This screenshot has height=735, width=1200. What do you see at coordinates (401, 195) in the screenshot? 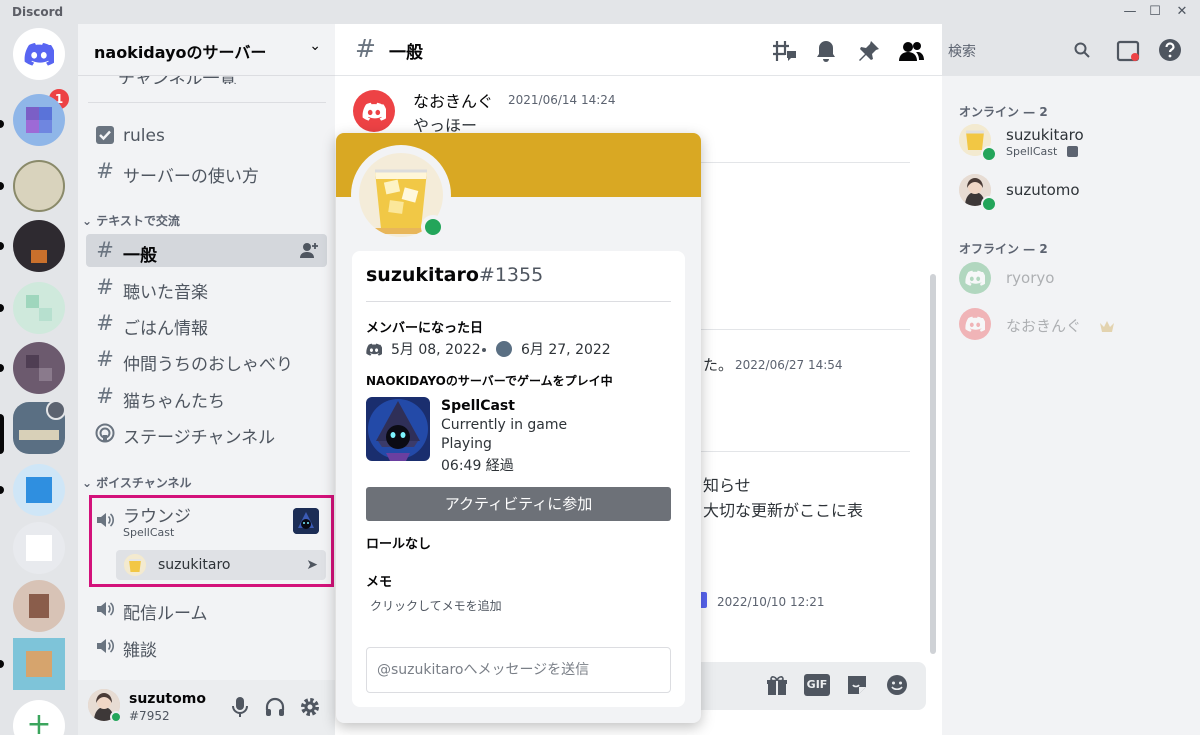
I see `profile-avatar` at bounding box center [401, 195].